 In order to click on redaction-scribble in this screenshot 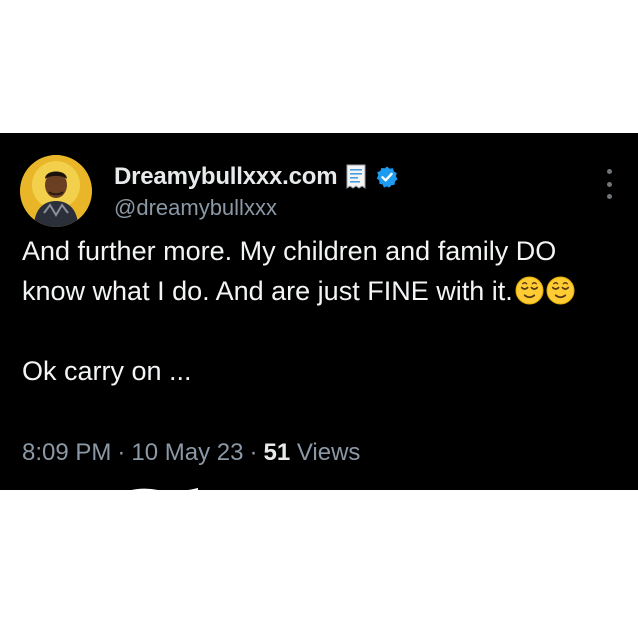, I will do `click(158, 493)`.